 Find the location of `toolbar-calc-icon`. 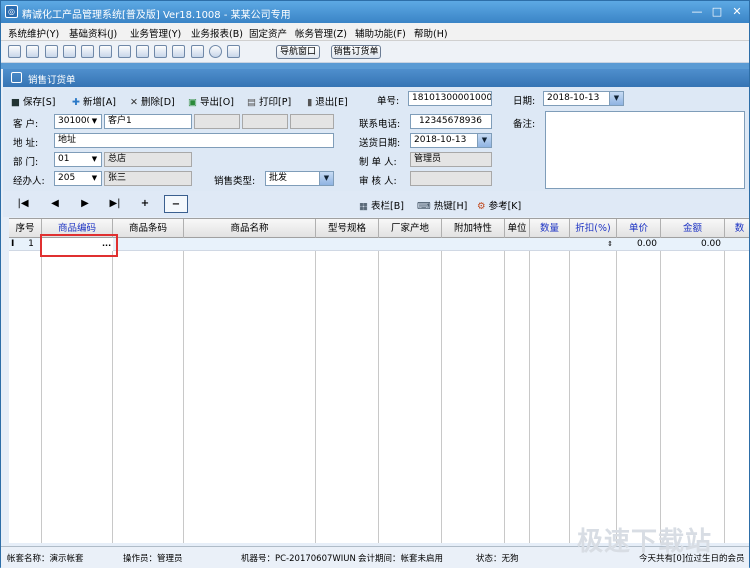

toolbar-calc-icon is located at coordinates (197, 51).